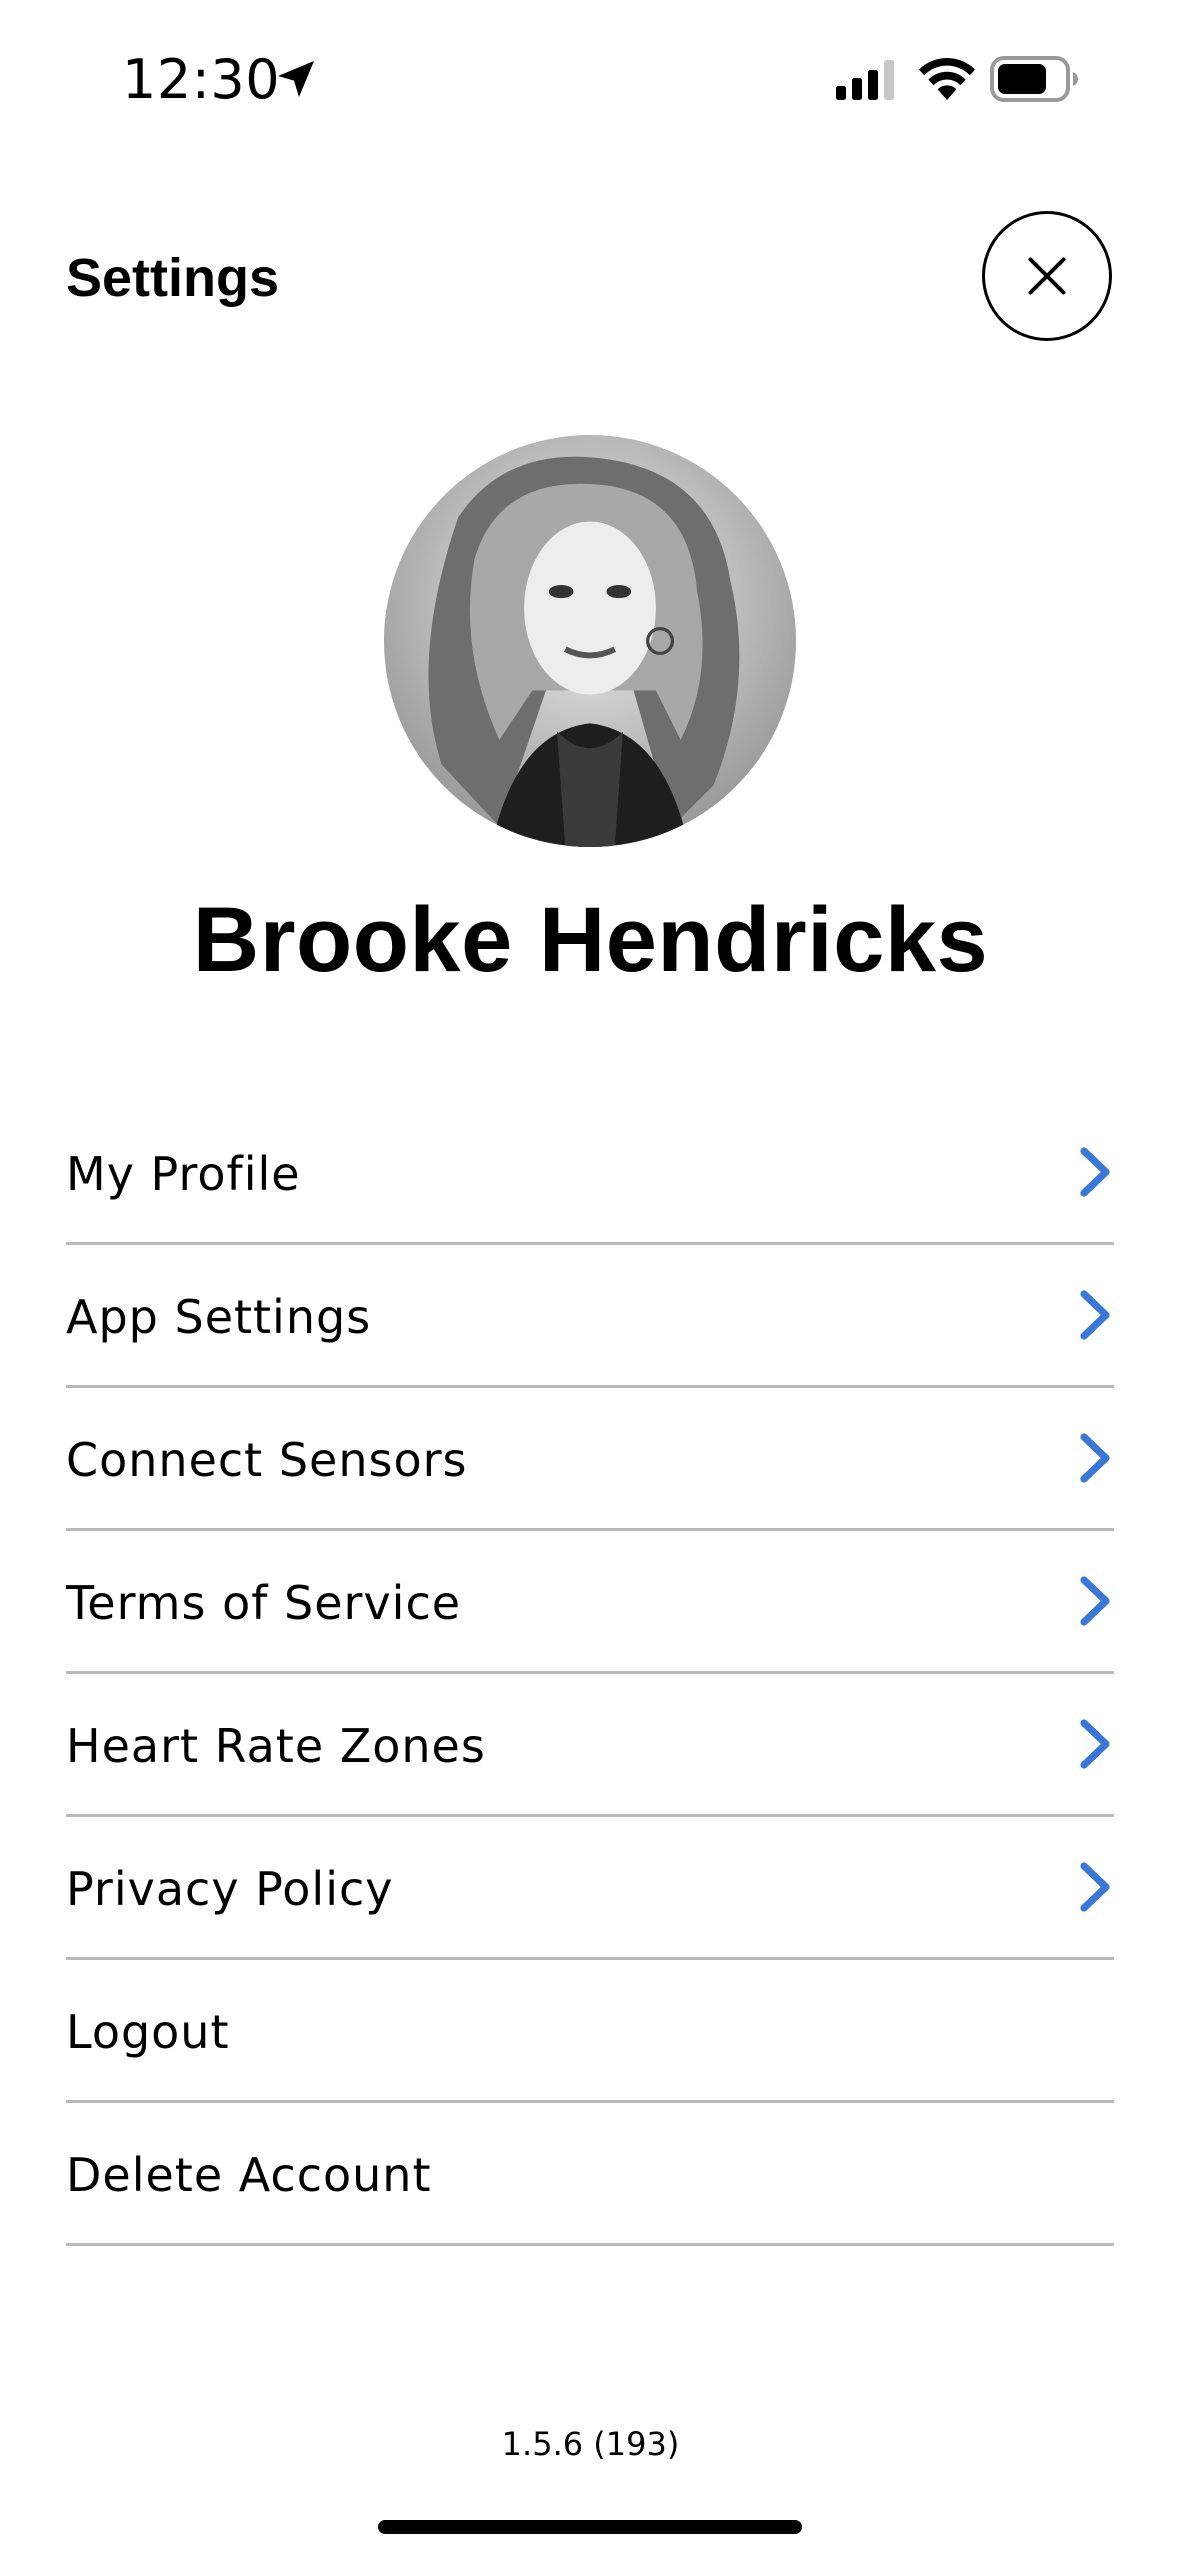 The width and height of the screenshot is (1181, 2560). Describe the element at coordinates (590, 2527) in the screenshot. I see `home-indicator` at that location.